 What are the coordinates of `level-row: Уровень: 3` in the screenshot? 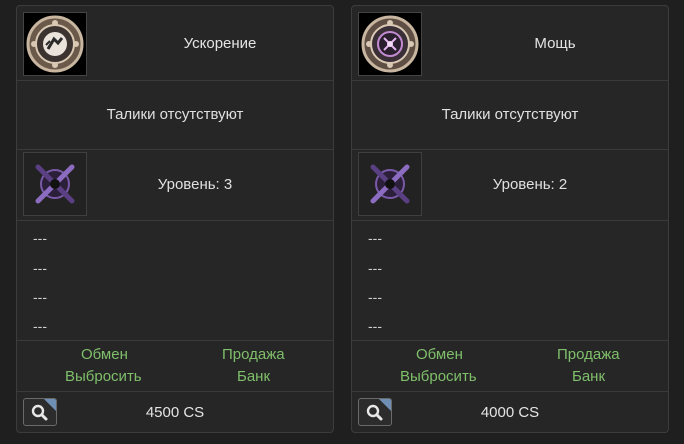 It's located at (175, 185).